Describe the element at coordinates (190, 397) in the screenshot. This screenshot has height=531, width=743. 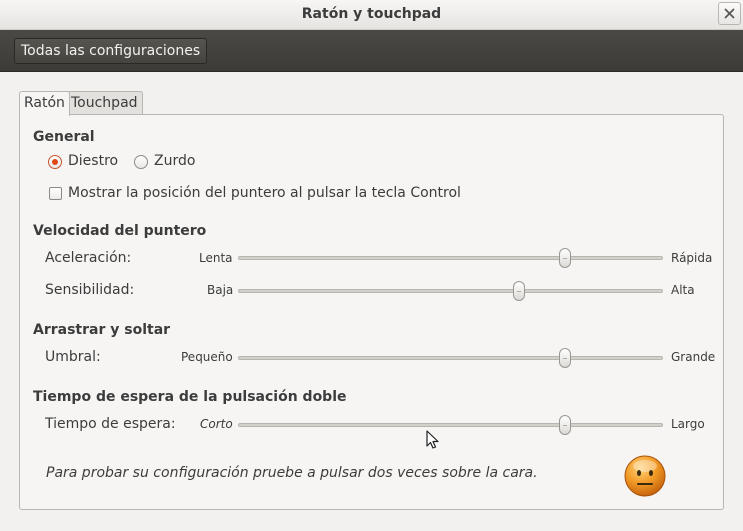
I see `double-click-section-title: Tiempo de espera de la pulsación doble` at that location.